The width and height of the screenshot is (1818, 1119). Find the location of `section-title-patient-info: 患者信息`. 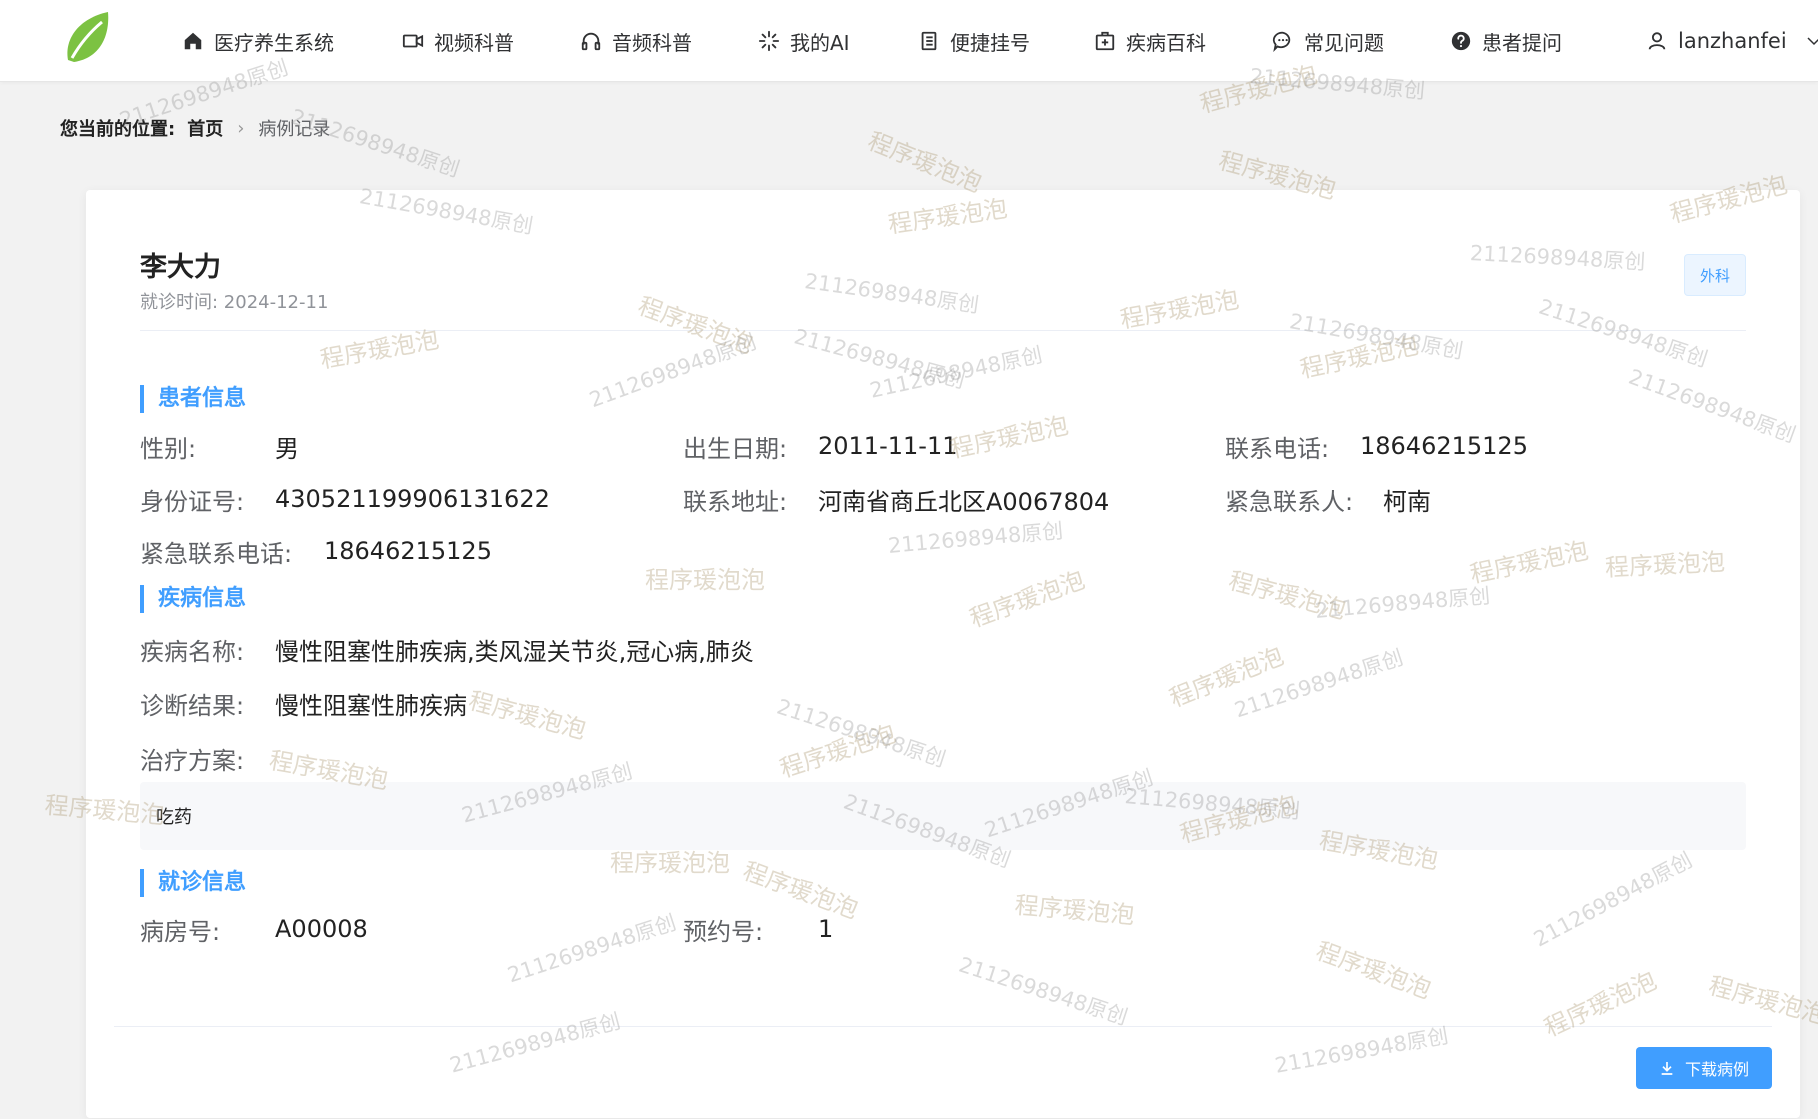

section-title-patient-info: 患者信息 is located at coordinates (193, 399).